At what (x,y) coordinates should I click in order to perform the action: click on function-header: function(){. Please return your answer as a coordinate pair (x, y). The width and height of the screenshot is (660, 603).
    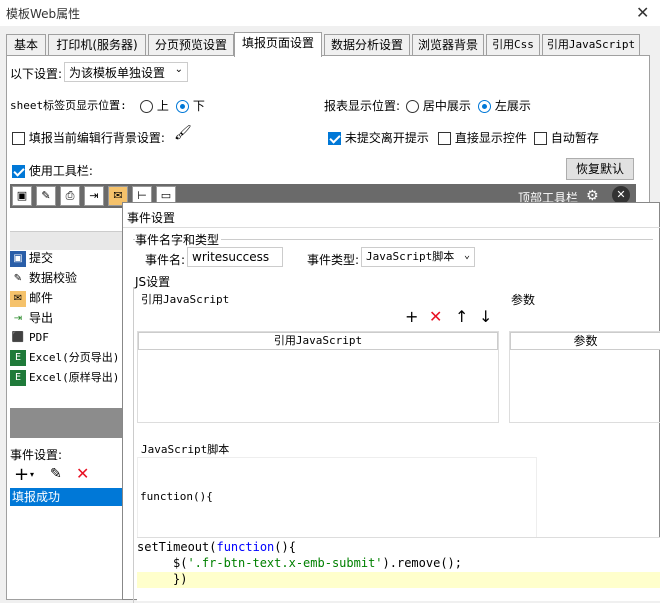
    Looking at the image, I should click on (176, 496).